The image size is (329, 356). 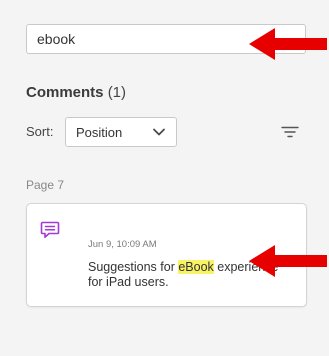 I want to click on filter-icon, so click(x=290, y=132).